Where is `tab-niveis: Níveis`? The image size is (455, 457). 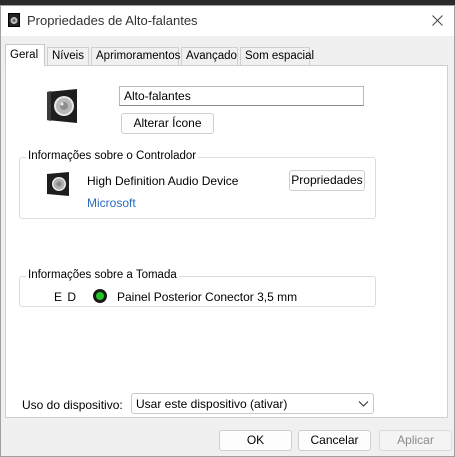 tab-niveis: Níveis is located at coordinates (68, 56).